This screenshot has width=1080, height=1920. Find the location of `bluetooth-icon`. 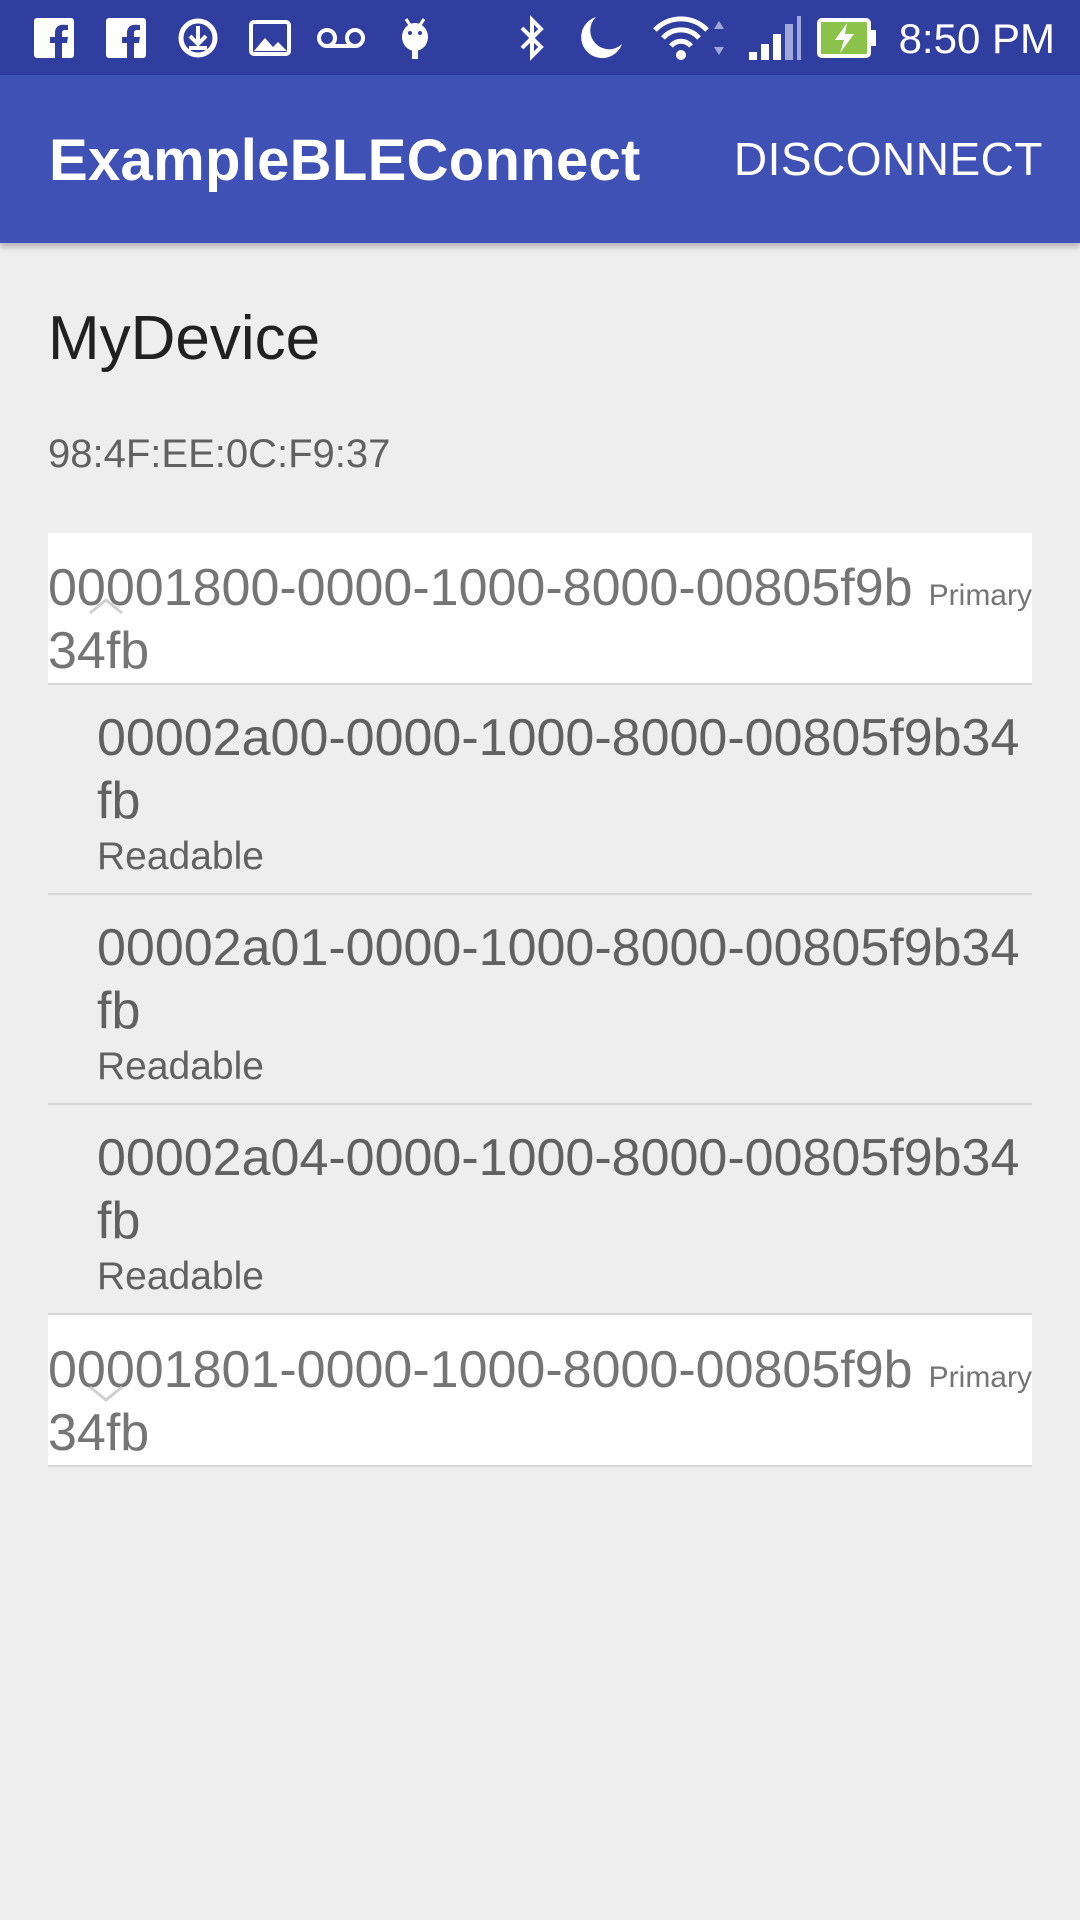

bluetooth-icon is located at coordinates (532, 38).